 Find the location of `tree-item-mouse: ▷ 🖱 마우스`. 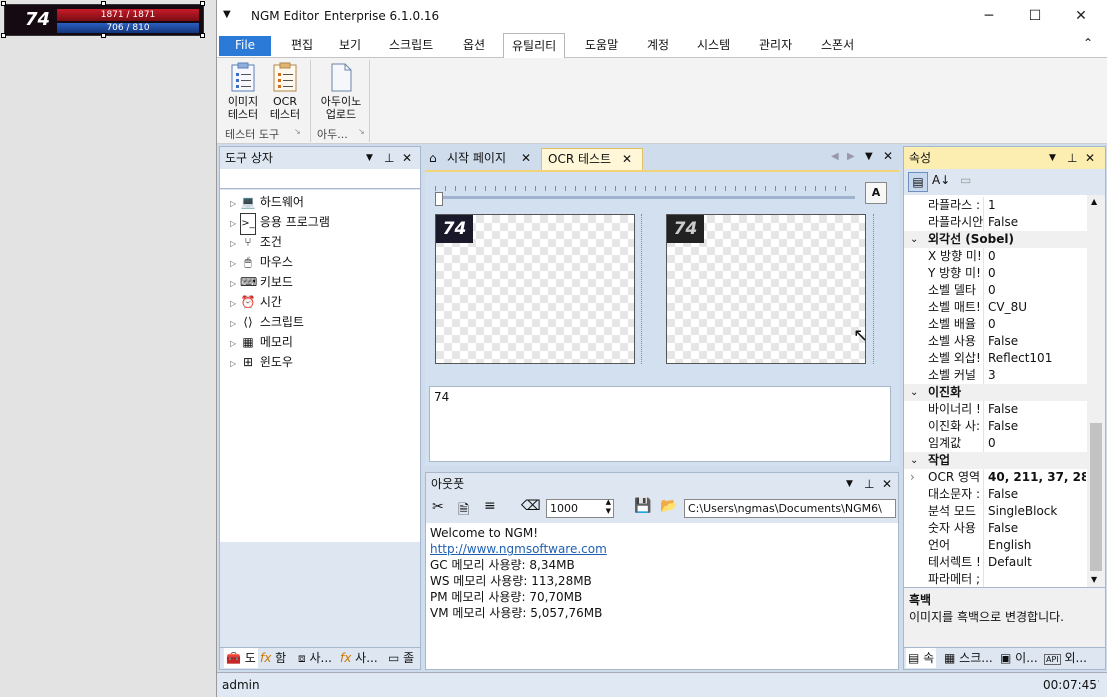

tree-item-mouse: ▷ 🖱 마우스 is located at coordinates (261, 262).